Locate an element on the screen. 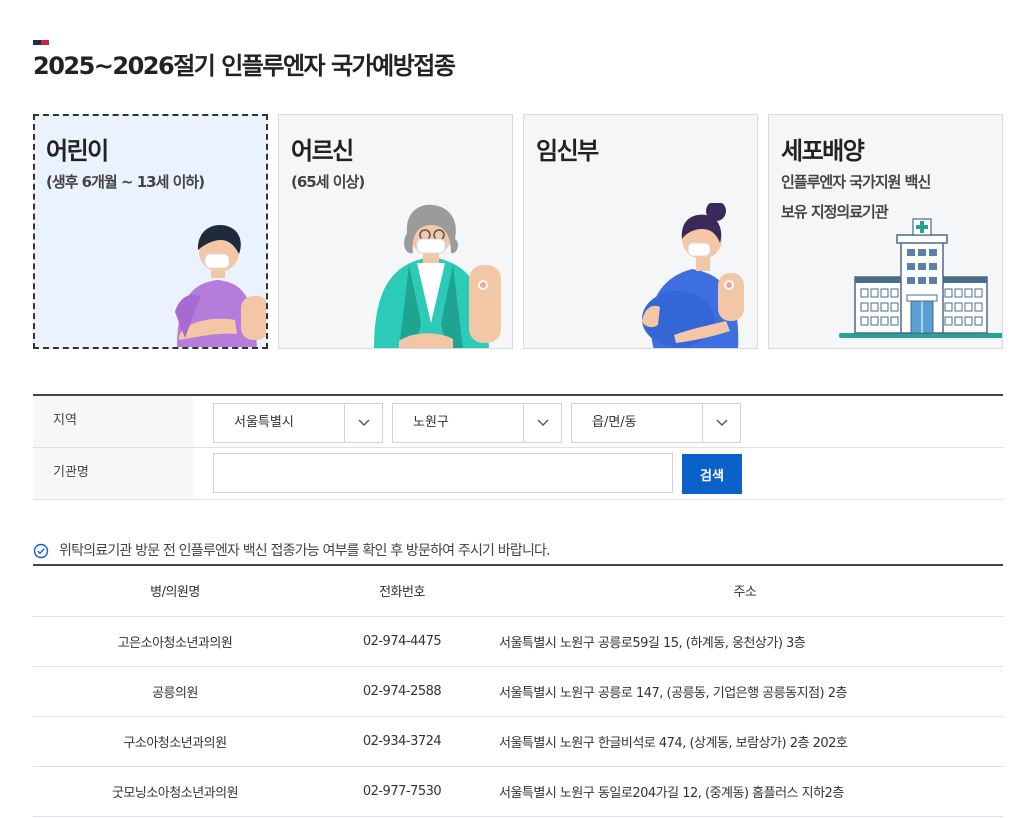  clinic-phone: 02-934-3724 is located at coordinates (402, 741).